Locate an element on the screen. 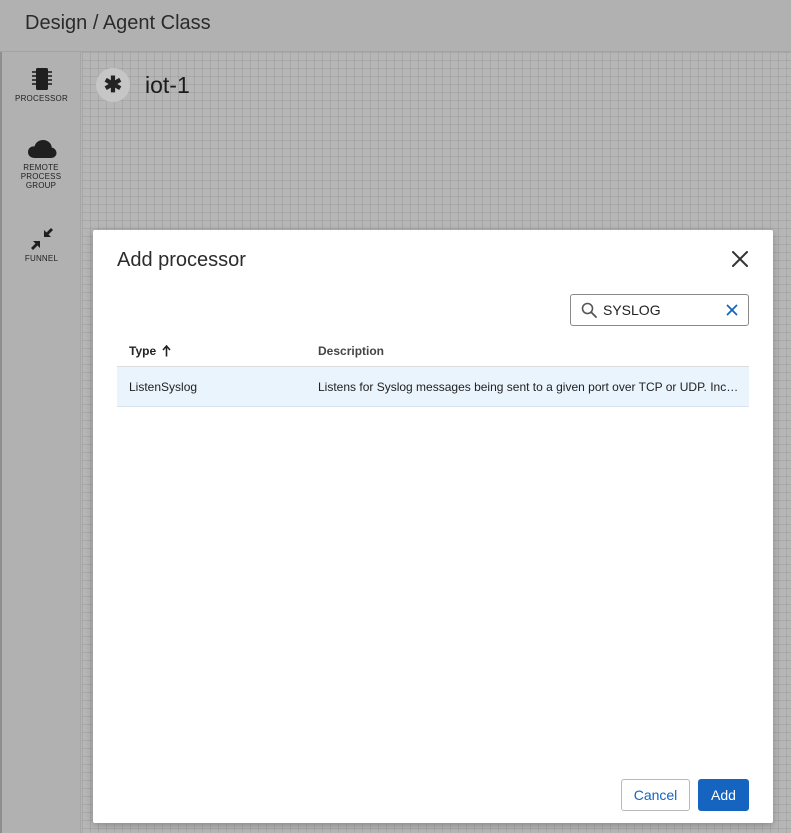  agent-class-badge: ✱ is located at coordinates (113, 85).